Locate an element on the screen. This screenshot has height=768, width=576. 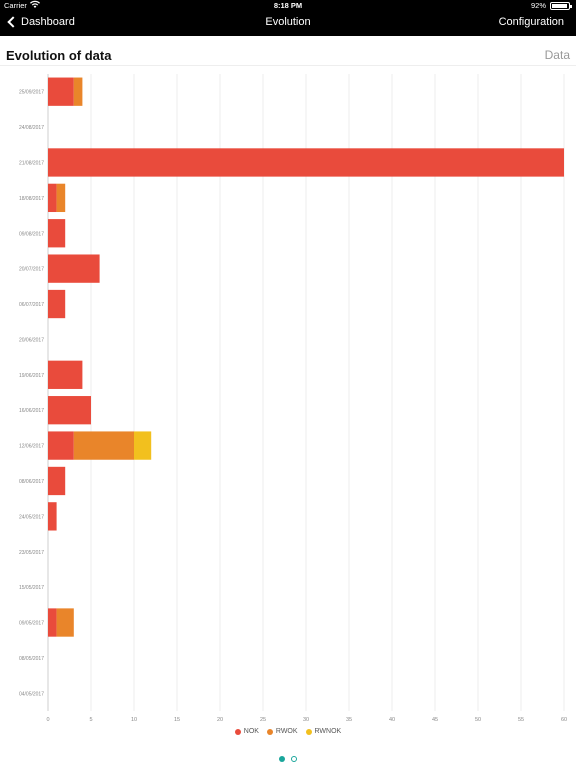
navigation-bar: Dashboard Evolution Configuration is located at coordinates (288, 24).